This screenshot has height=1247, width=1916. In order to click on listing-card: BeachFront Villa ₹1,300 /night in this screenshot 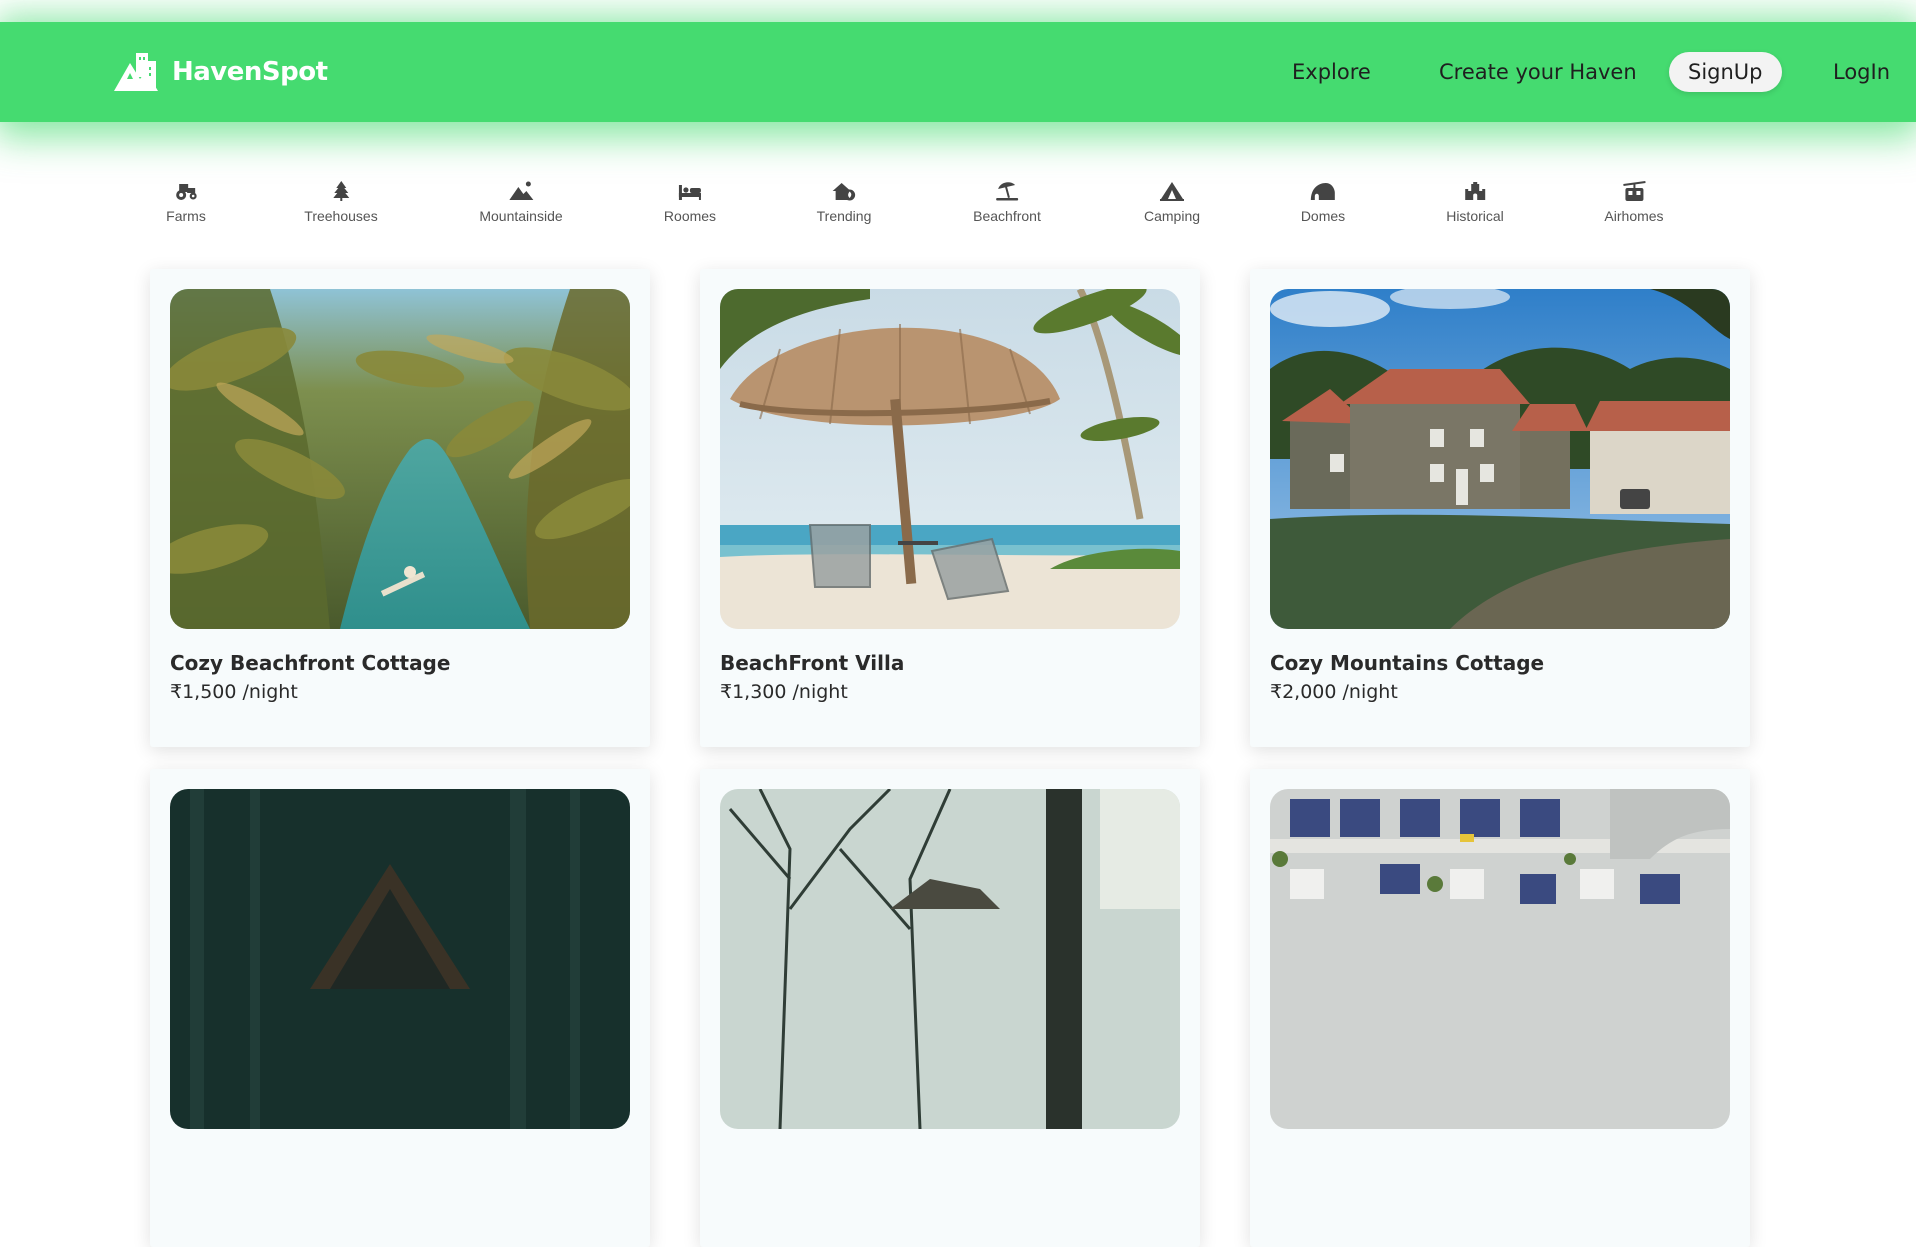, I will do `click(950, 508)`.